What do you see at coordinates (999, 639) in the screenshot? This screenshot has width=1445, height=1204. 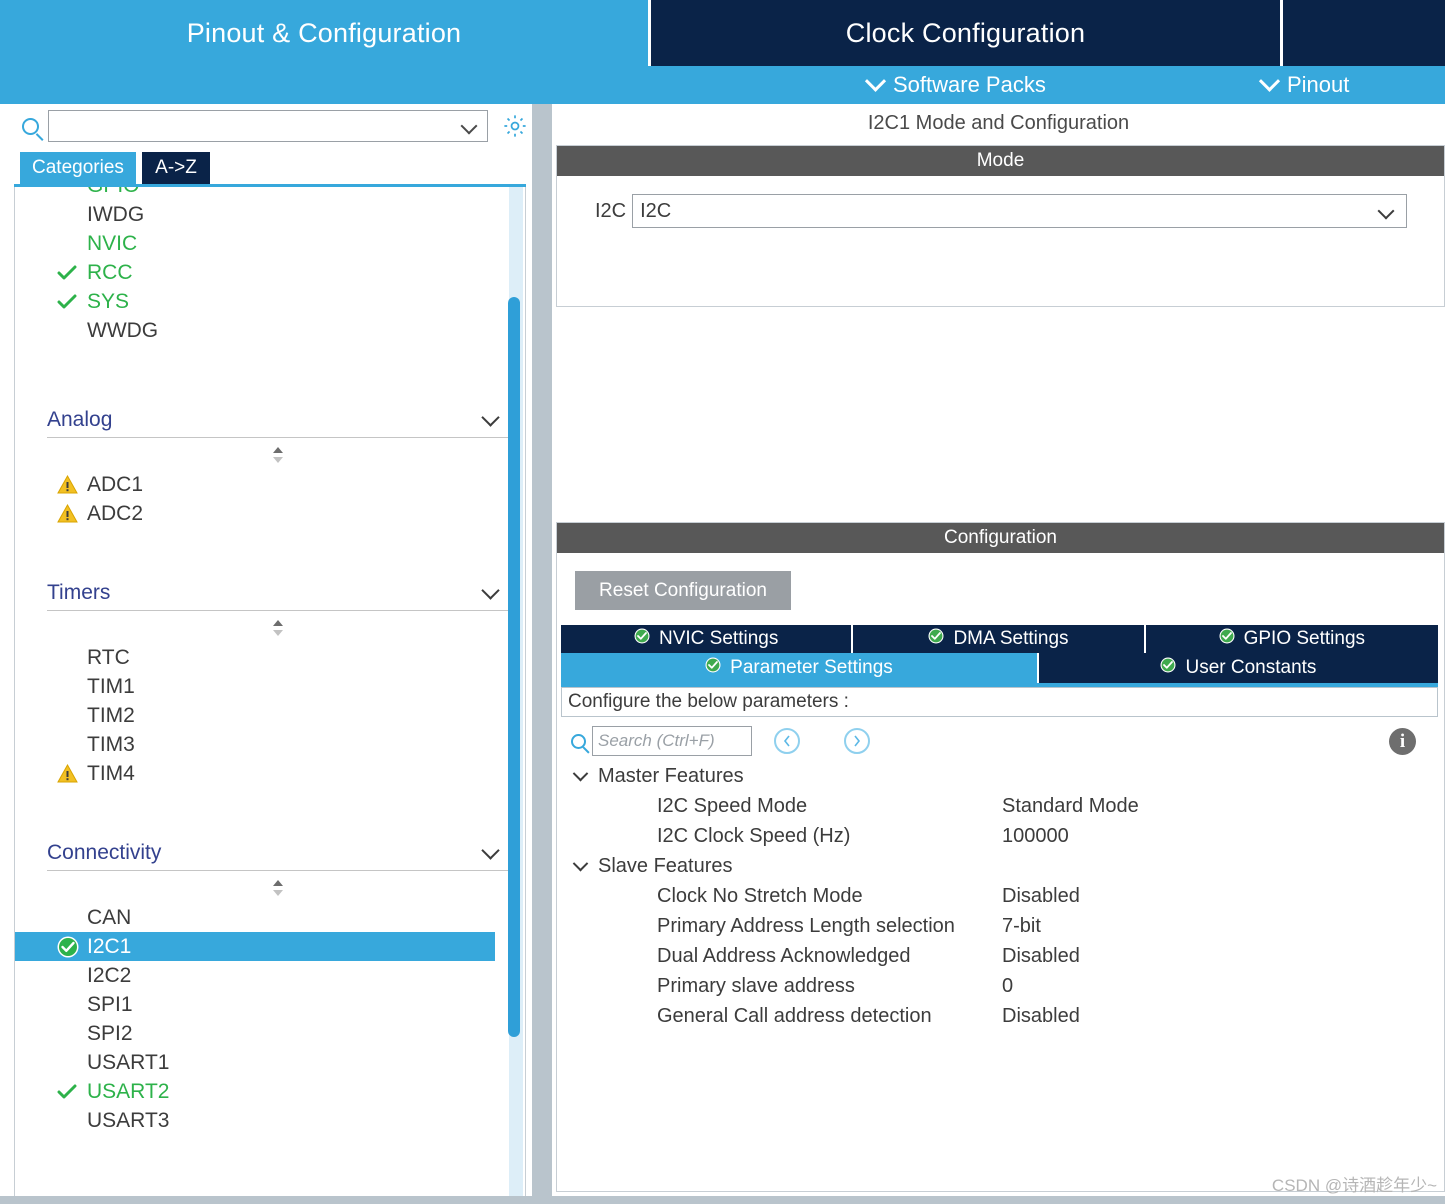 I see `tab-dma-settings: DMA Settings` at bounding box center [999, 639].